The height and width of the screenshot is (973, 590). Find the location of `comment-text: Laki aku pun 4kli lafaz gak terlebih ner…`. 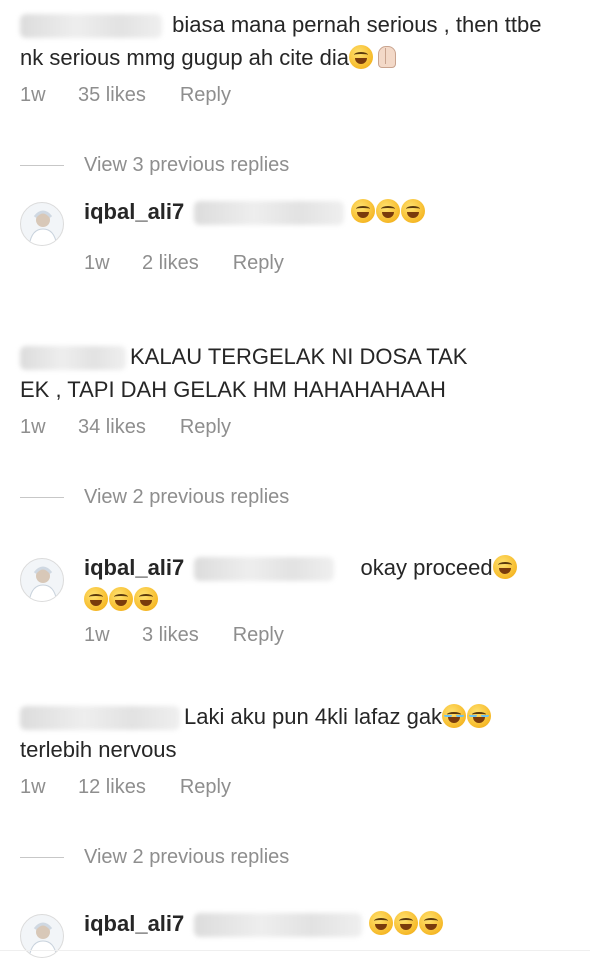

comment-text: Laki aku pun 4kli lafaz gak terlebih ner… is located at coordinates (295, 733).